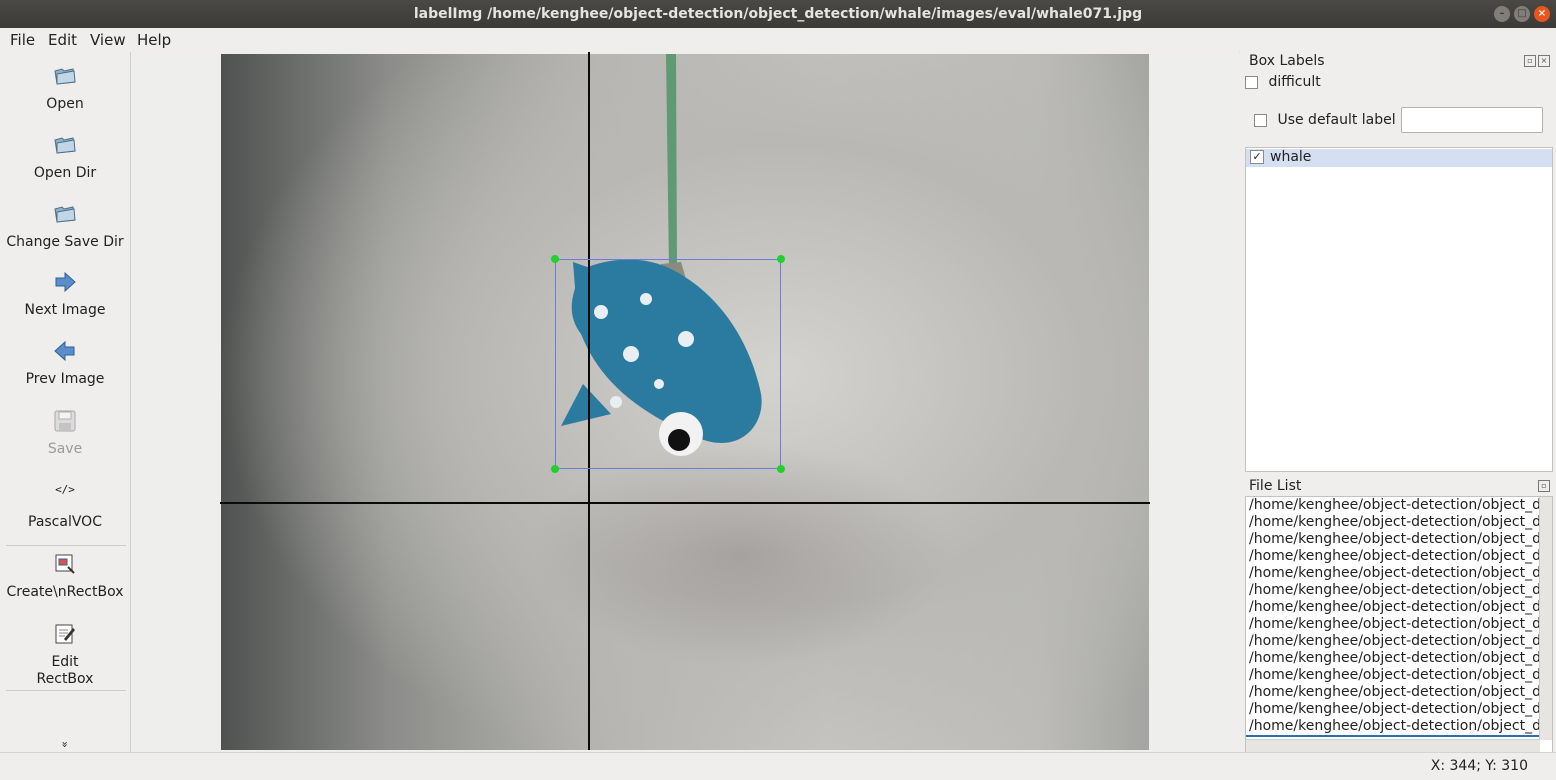  What do you see at coordinates (65, 226) in the screenshot?
I see `change-save-dir-button: Change Save Dir` at bounding box center [65, 226].